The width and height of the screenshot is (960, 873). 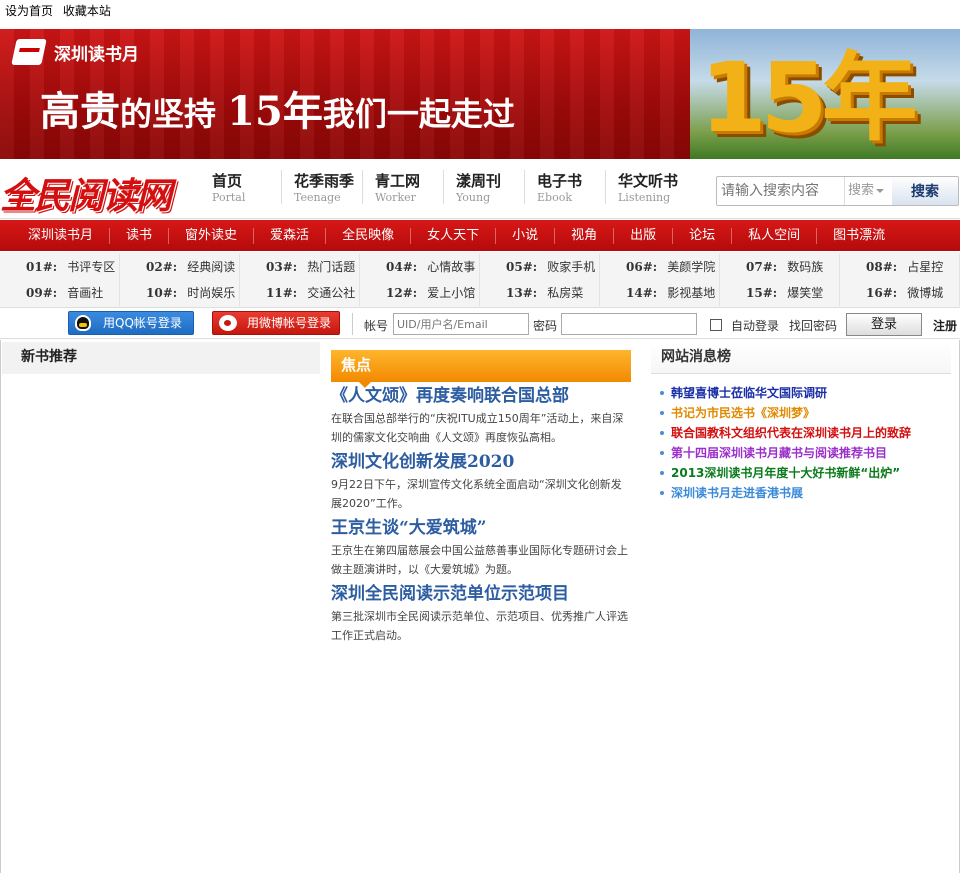 I want to click on section-link: 16#: 微博城, so click(x=900, y=293).